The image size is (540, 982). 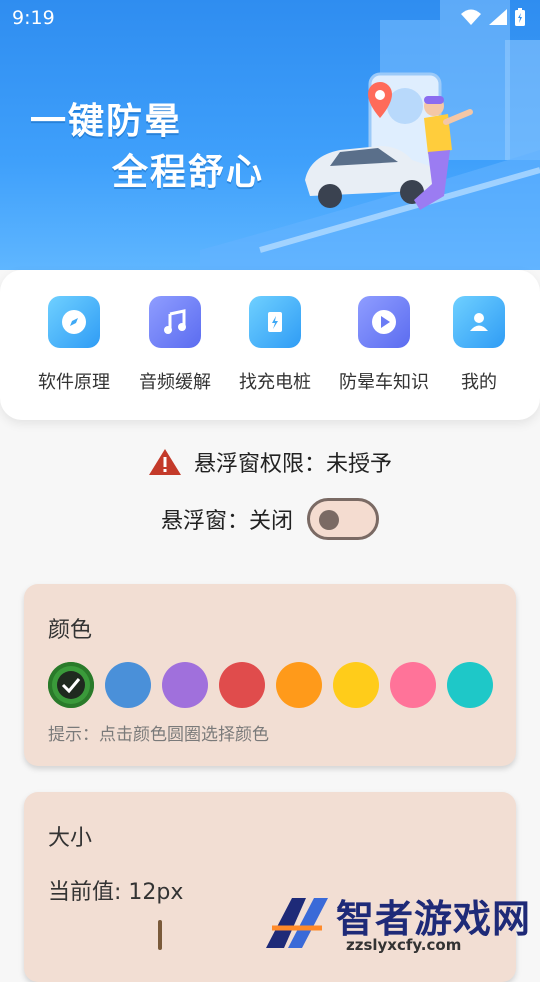 I want to click on color-hint: 提示：点击颜色圆圈选择颜色, so click(x=158, y=735).